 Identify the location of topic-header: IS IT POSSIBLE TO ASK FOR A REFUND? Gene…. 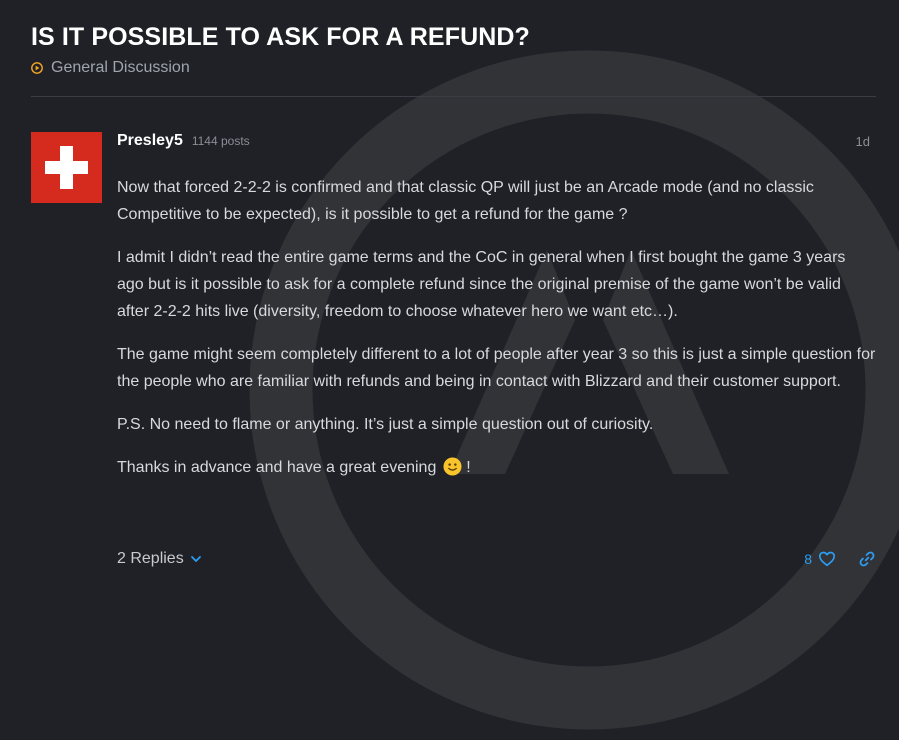
(453, 50).